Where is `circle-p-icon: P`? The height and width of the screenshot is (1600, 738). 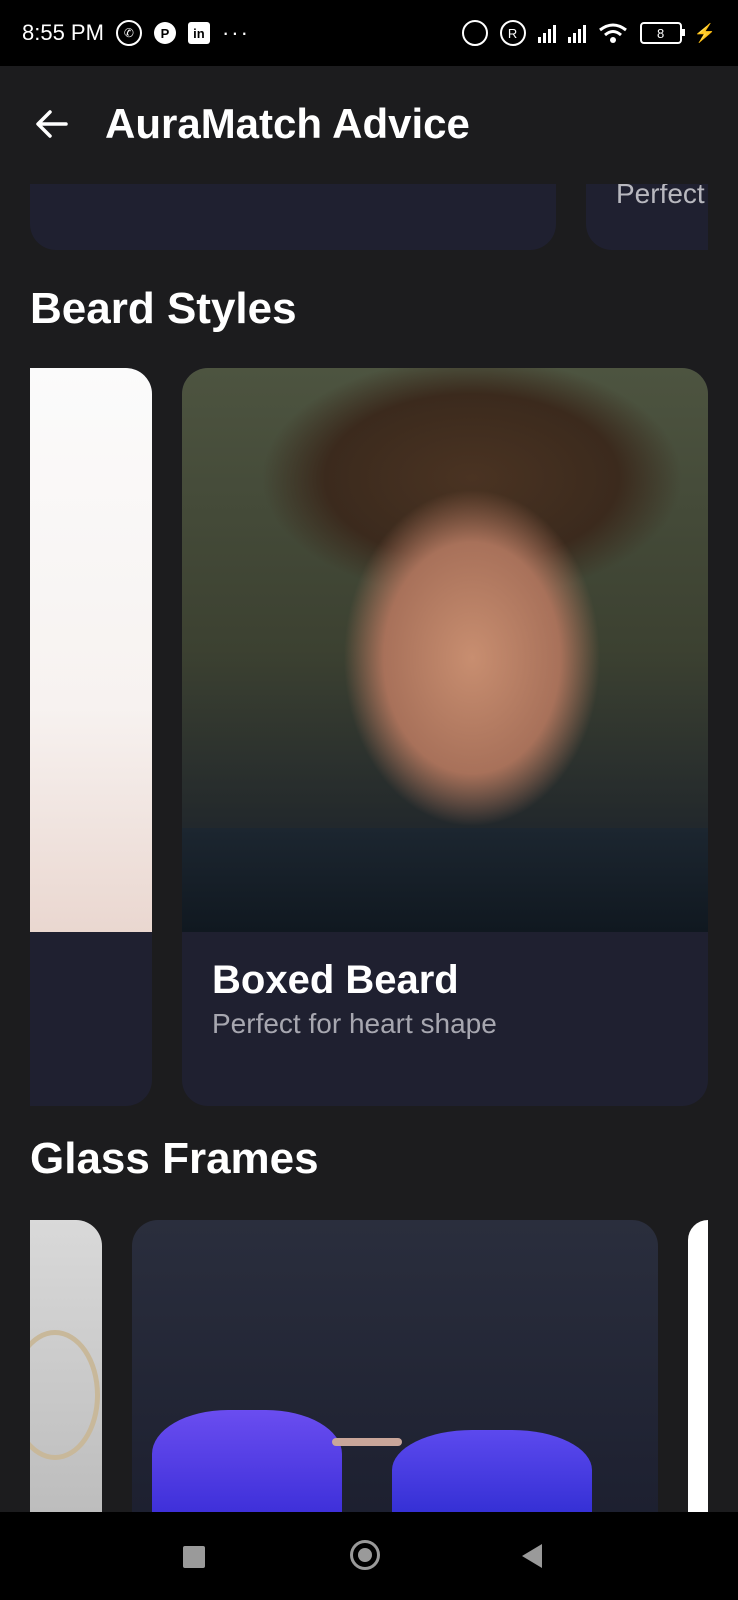 circle-p-icon: P is located at coordinates (164, 33).